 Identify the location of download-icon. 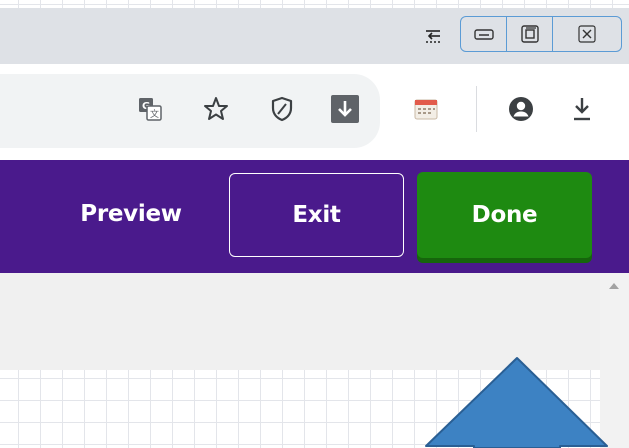
(582, 109).